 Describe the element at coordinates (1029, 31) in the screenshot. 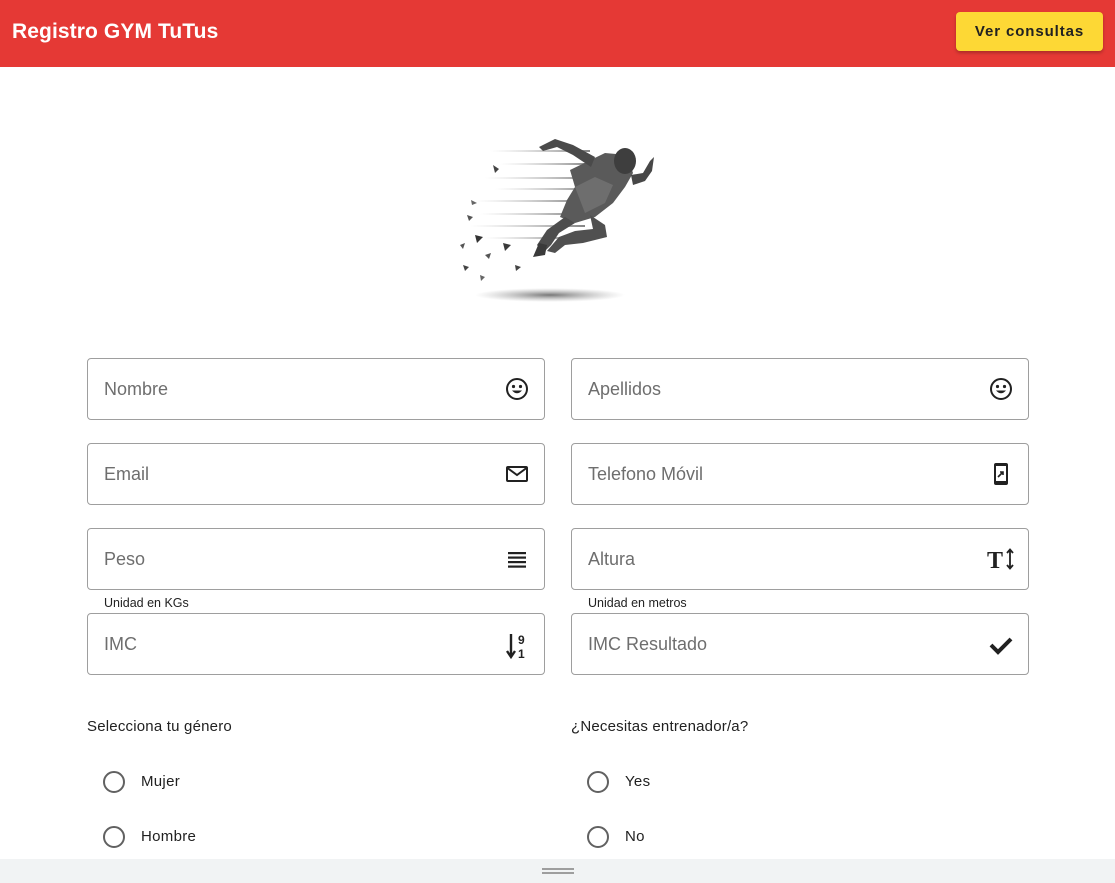

I see `view-consultations-button: Ver consultas` at that location.